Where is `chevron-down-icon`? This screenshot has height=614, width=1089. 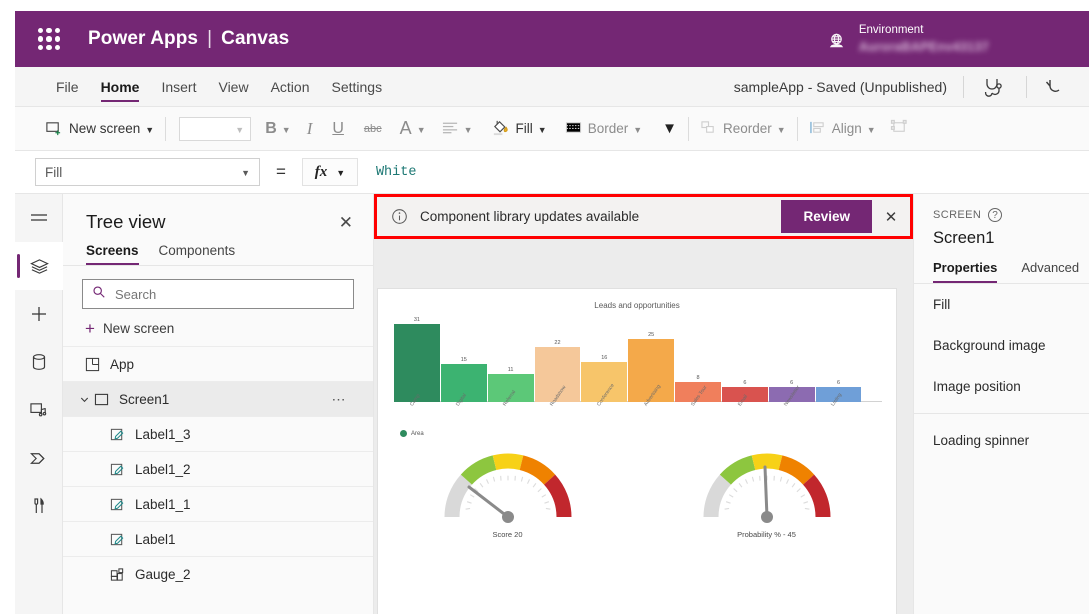 chevron-down-icon is located at coordinates (84, 399).